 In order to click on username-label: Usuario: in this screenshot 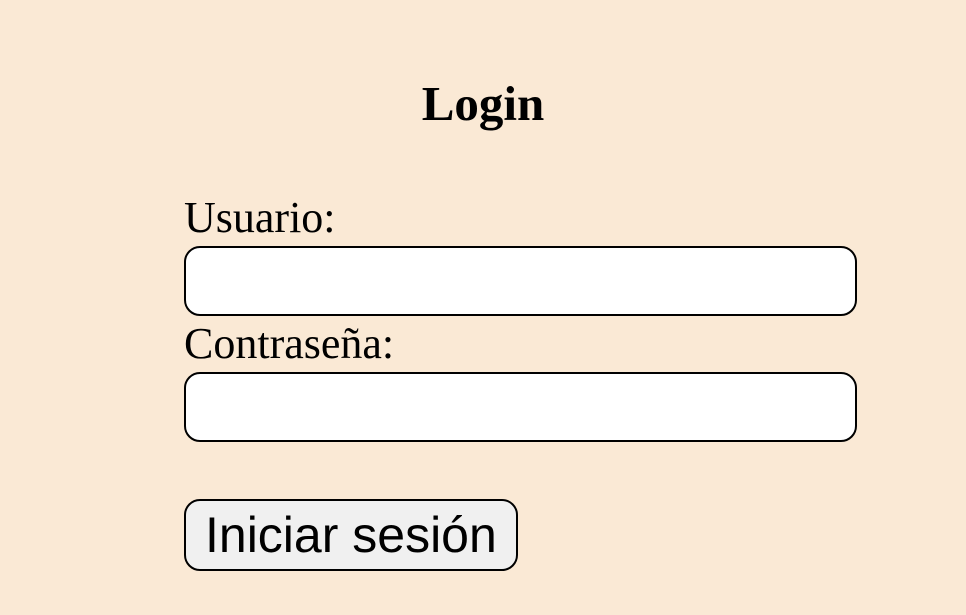, I will do `click(260, 217)`.